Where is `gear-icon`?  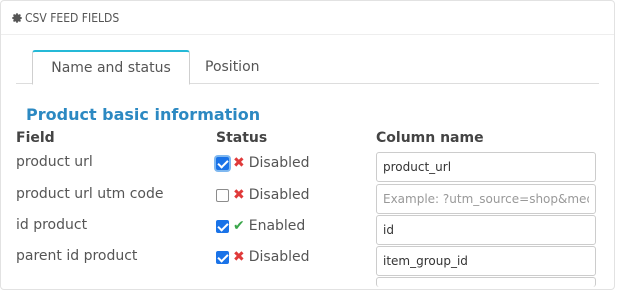
gear-icon is located at coordinates (17, 18).